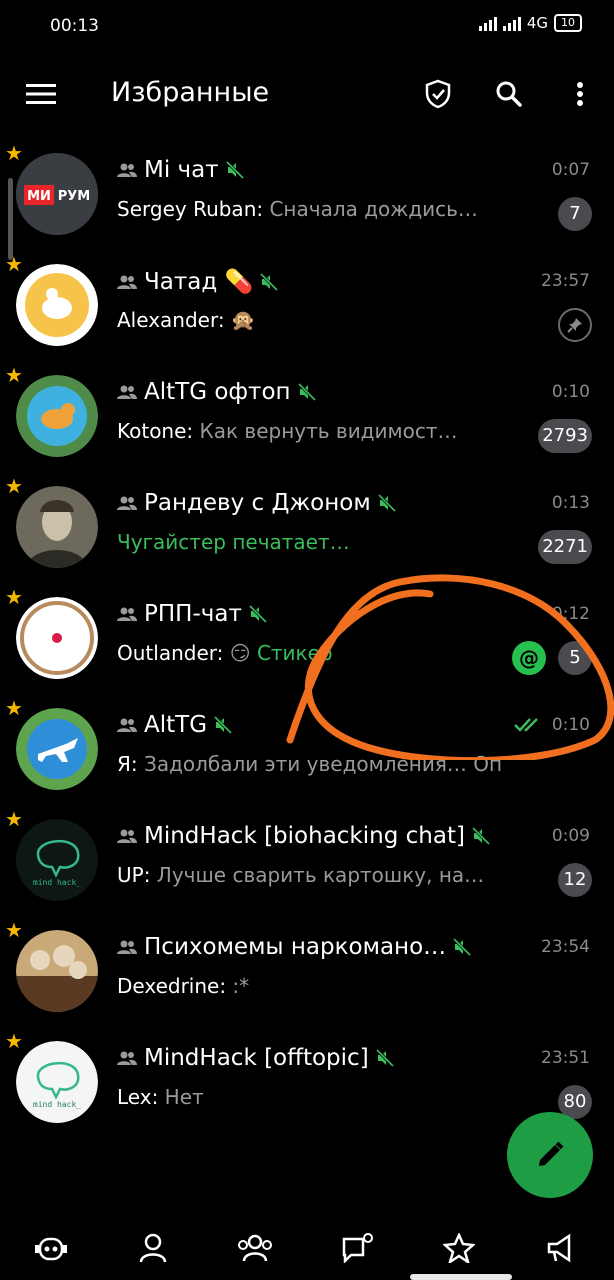 The width and height of the screenshot is (614, 1280). I want to click on chat-time: 23:51, so click(565, 1058).